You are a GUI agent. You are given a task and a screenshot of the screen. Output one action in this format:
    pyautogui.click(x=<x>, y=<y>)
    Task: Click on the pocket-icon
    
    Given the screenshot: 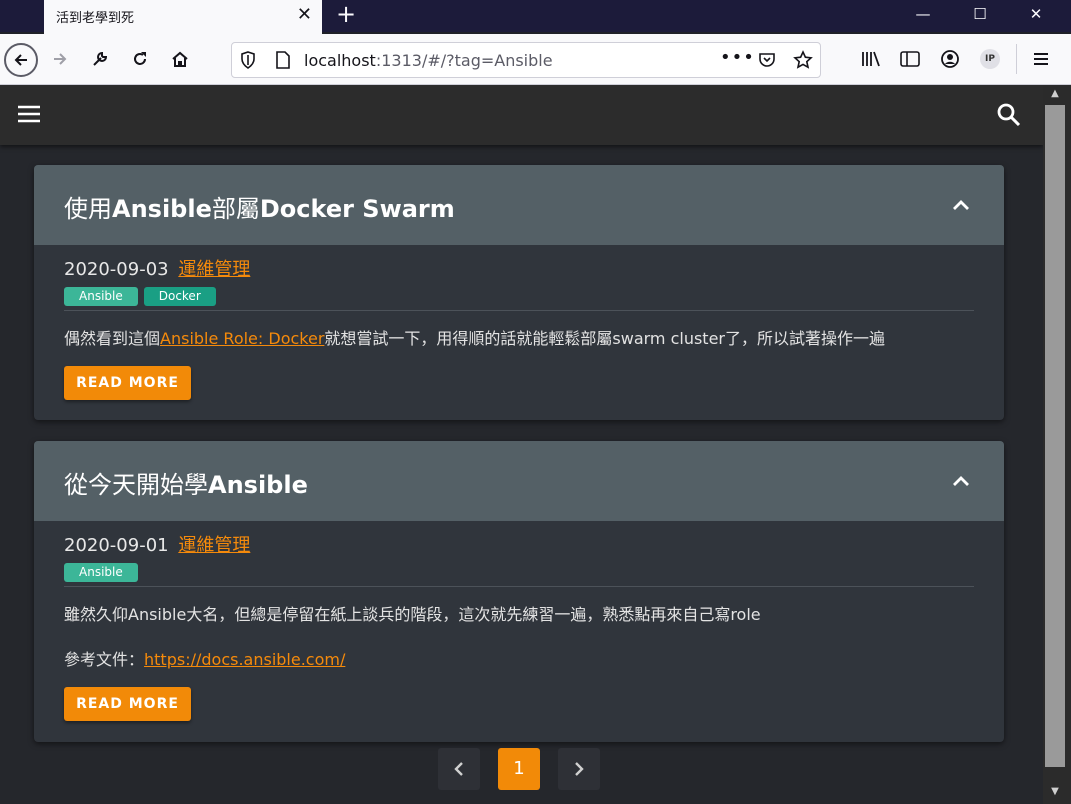 What is the action you would take?
    pyautogui.click(x=767, y=62)
    